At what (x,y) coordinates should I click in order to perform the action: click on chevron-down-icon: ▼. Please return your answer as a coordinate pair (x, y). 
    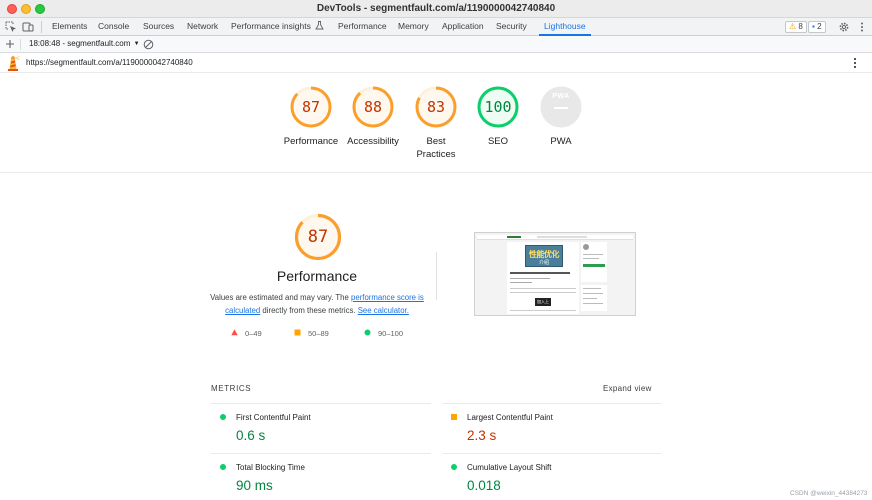
    Looking at the image, I should click on (136, 44).